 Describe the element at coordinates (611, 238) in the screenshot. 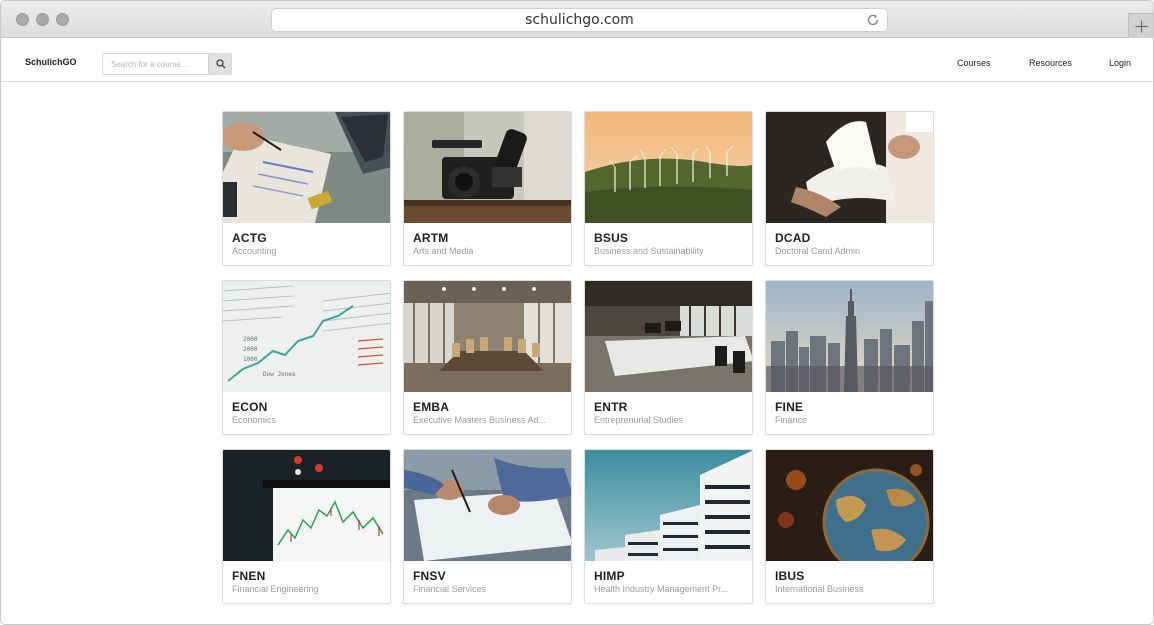

I see `course-code: BSUS` at that location.